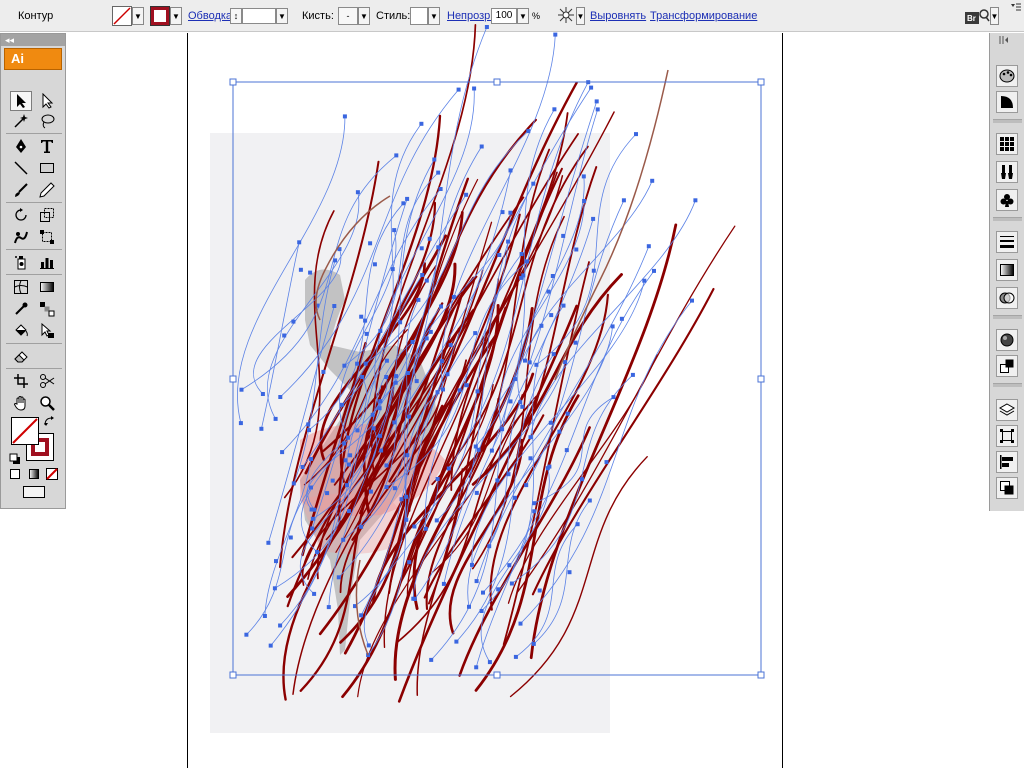  What do you see at coordinates (47, 215) in the screenshot?
I see `scale-tool` at bounding box center [47, 215].